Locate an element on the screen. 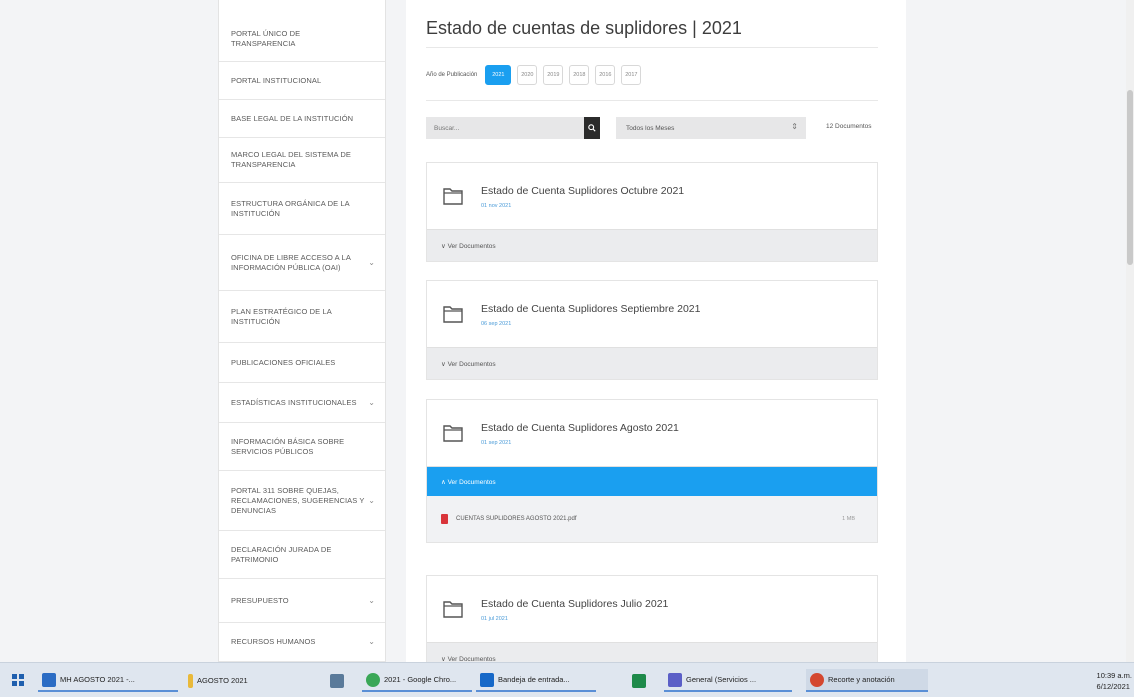  sidebar-item-label: RECURSOS HUMANOS is located at coordinates (273, 641).